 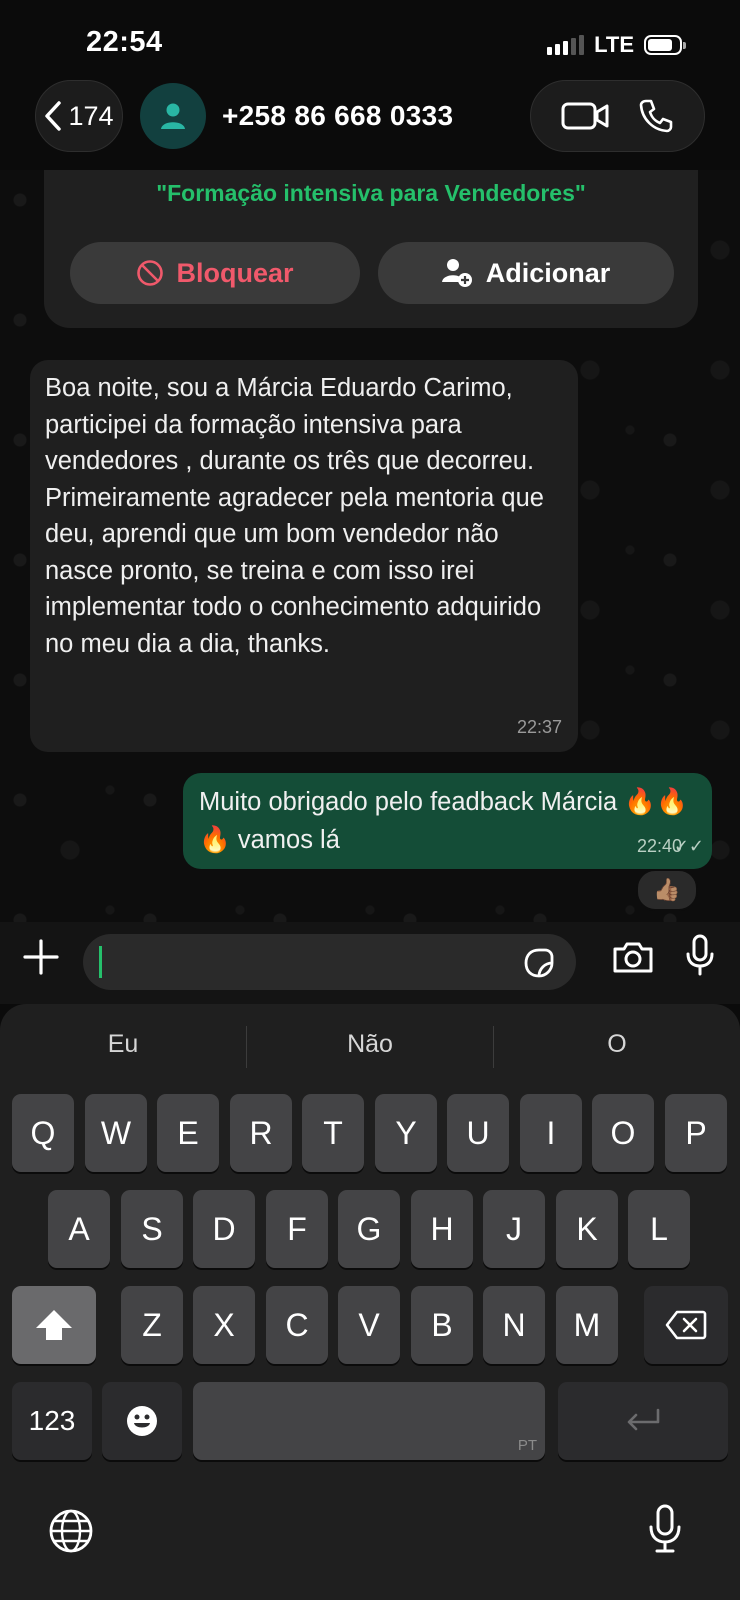 What do you see at coordinates (41, 957) in the screenshot?
I see `plus-icon` at bounding box center [41, 957].